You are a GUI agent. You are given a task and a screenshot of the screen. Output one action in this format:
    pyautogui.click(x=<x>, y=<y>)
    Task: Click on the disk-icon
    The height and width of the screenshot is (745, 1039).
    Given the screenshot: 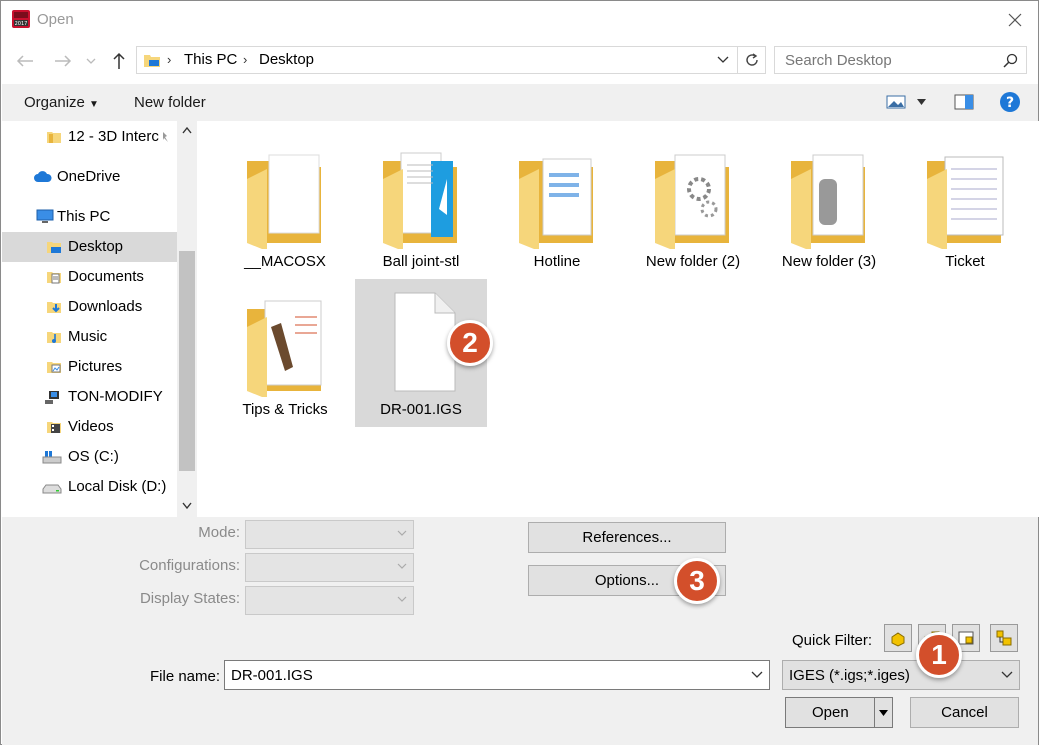 What is the action you would take?
    pyautogui.click(x=52, y=489)
    